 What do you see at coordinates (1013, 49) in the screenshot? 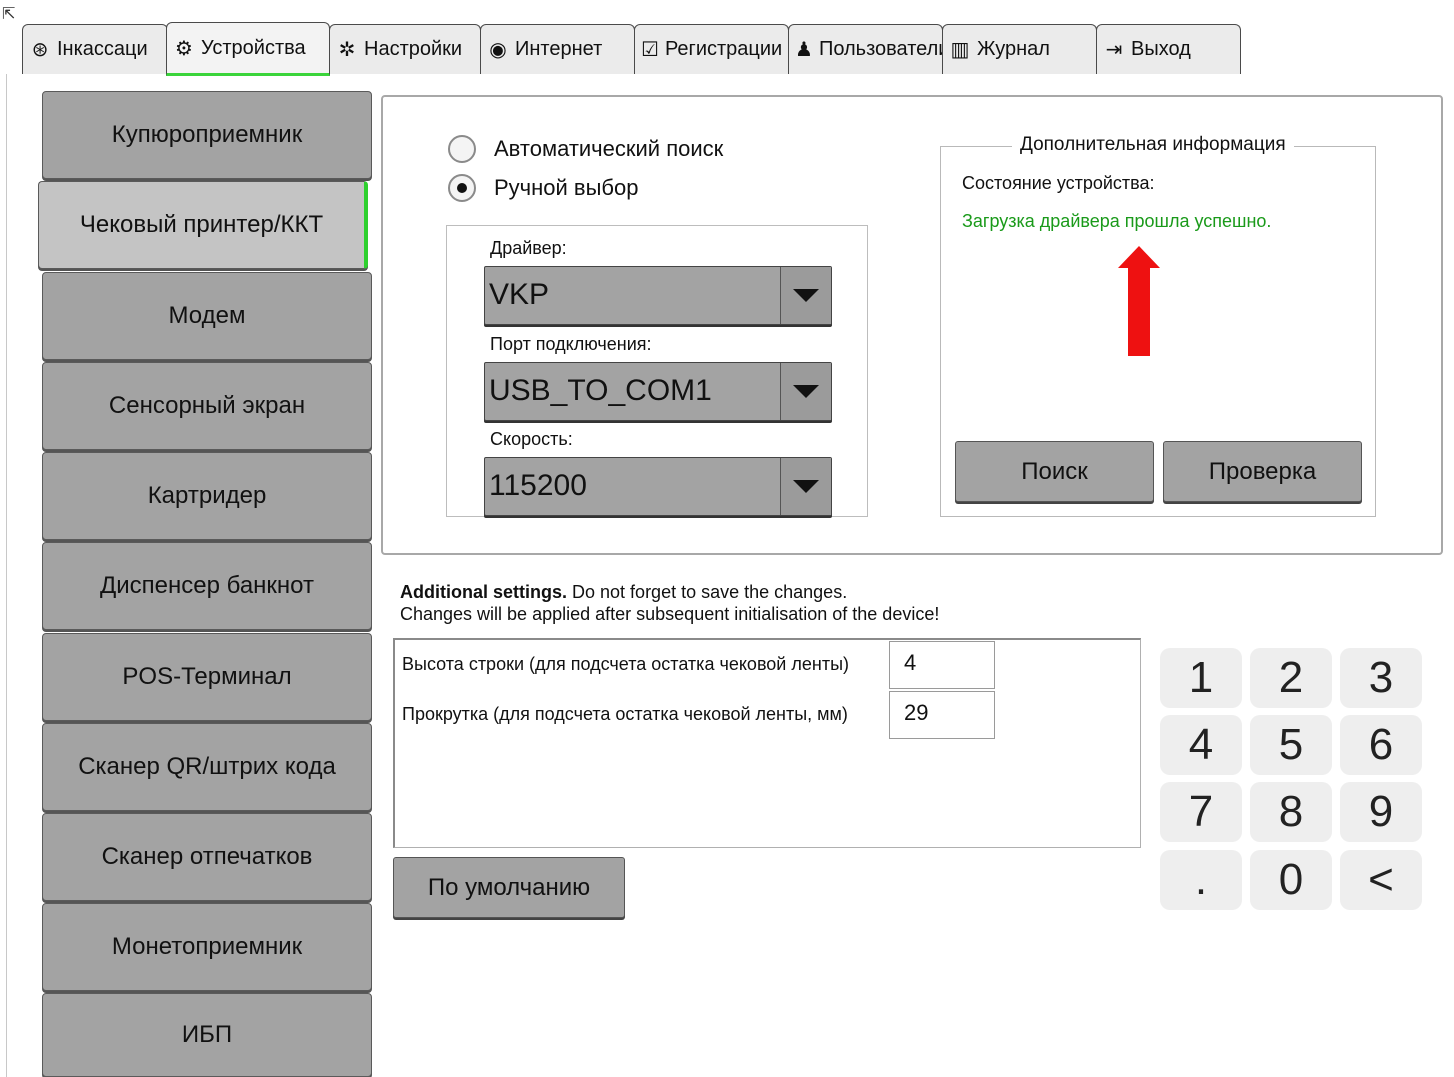
I see `tab-label: Журнал` at bounding box center [1013, 49].